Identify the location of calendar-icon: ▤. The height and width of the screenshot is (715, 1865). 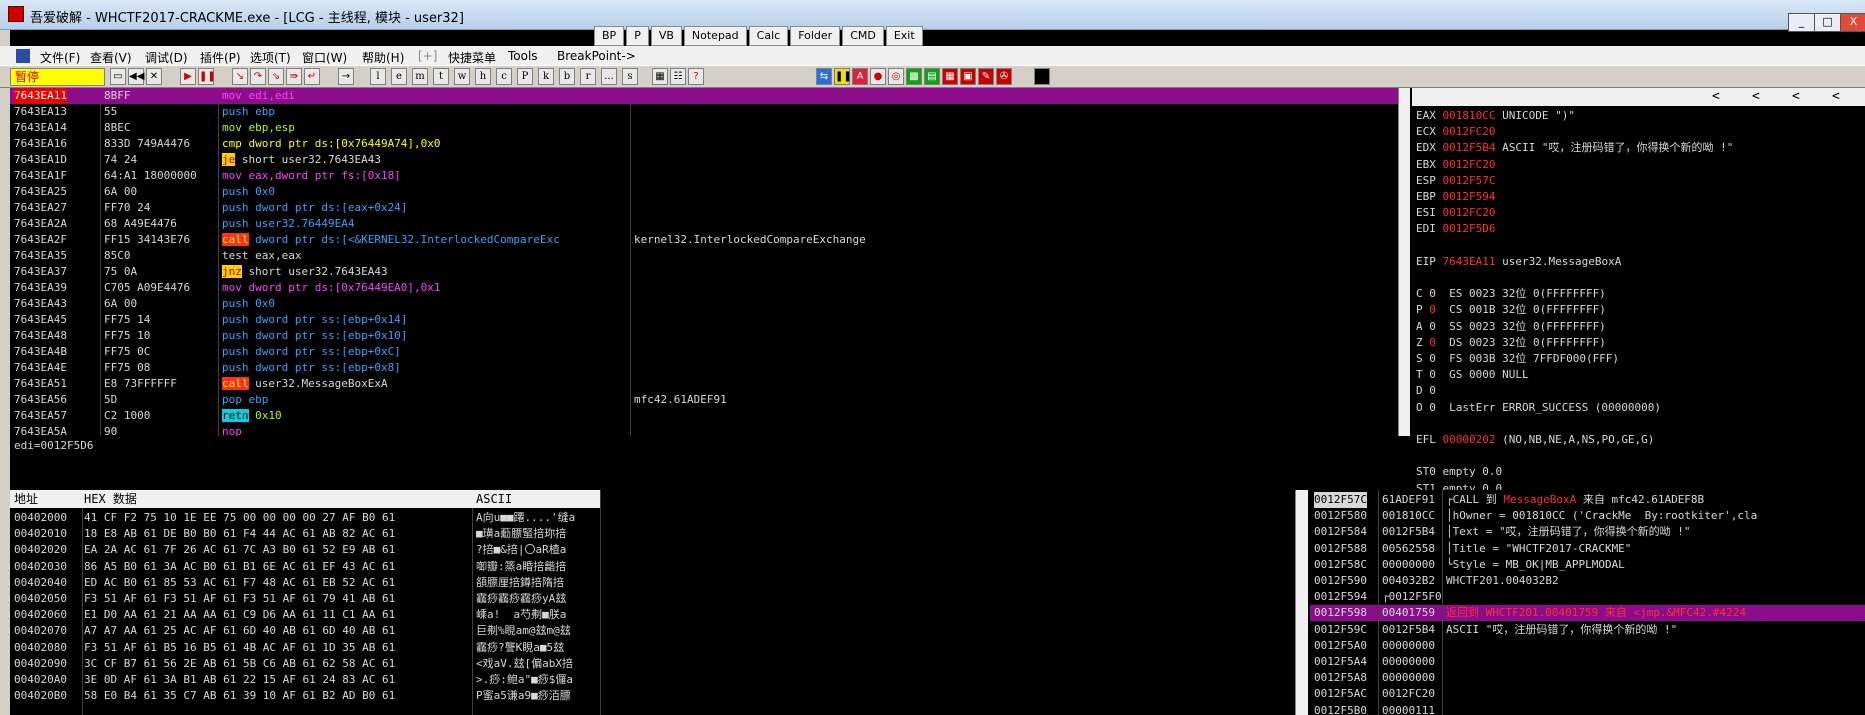
(932, 76).